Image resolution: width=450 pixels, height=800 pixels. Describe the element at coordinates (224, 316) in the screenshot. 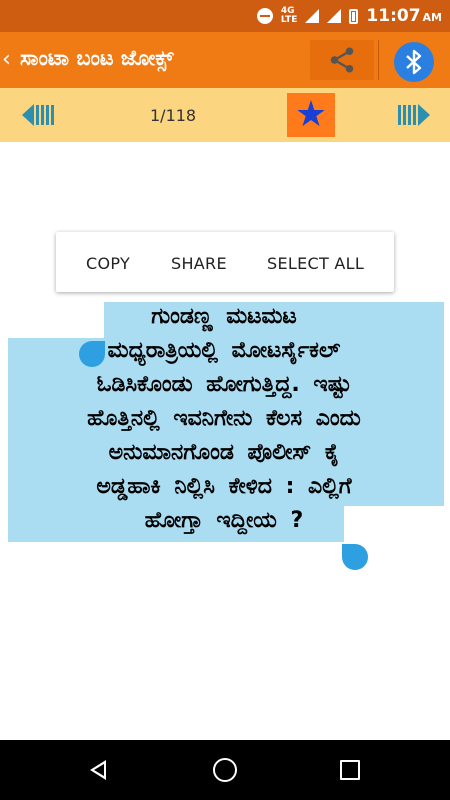

I see `joke-line: ಗುಂಡಣ್ಣ ಮಟಮಟ` at that location.